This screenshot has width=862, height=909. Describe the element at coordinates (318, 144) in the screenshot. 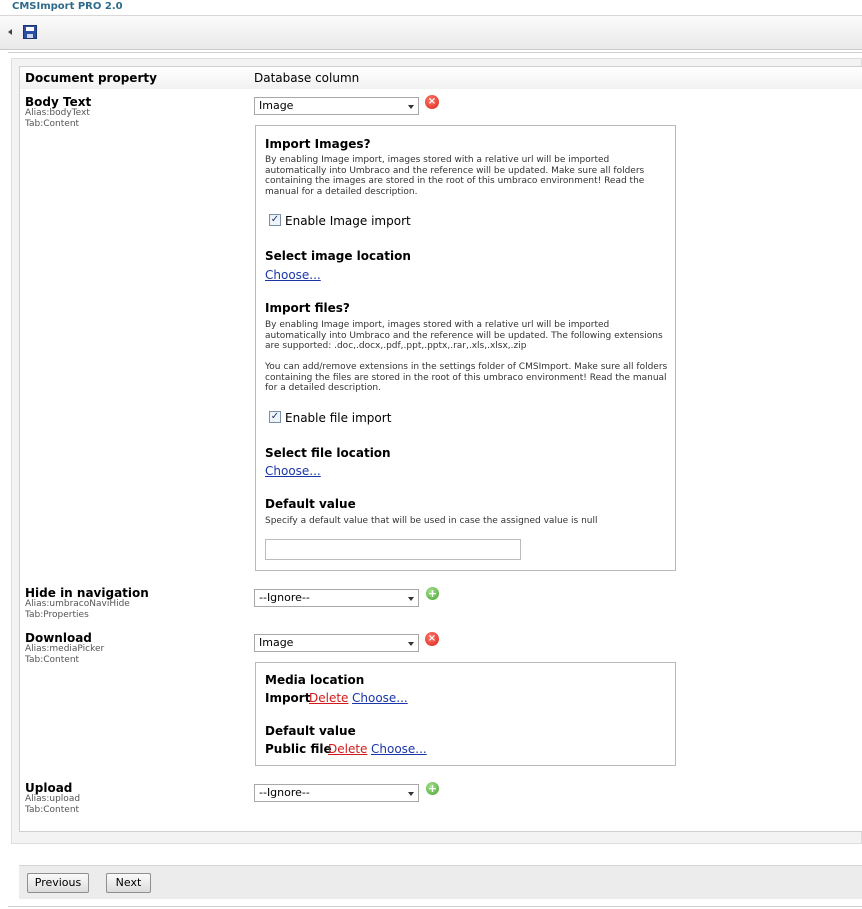

I see `import-images-title: Import Images?` at that location.